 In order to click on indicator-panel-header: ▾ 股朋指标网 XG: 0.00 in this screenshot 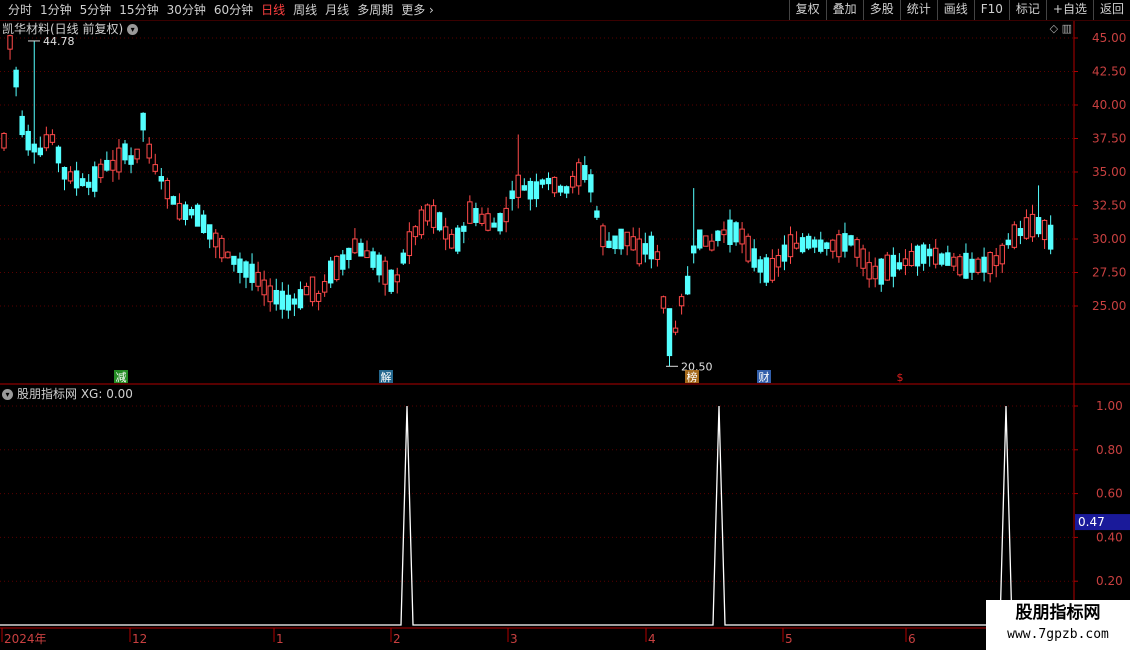, I will do `click(67, 394)`.